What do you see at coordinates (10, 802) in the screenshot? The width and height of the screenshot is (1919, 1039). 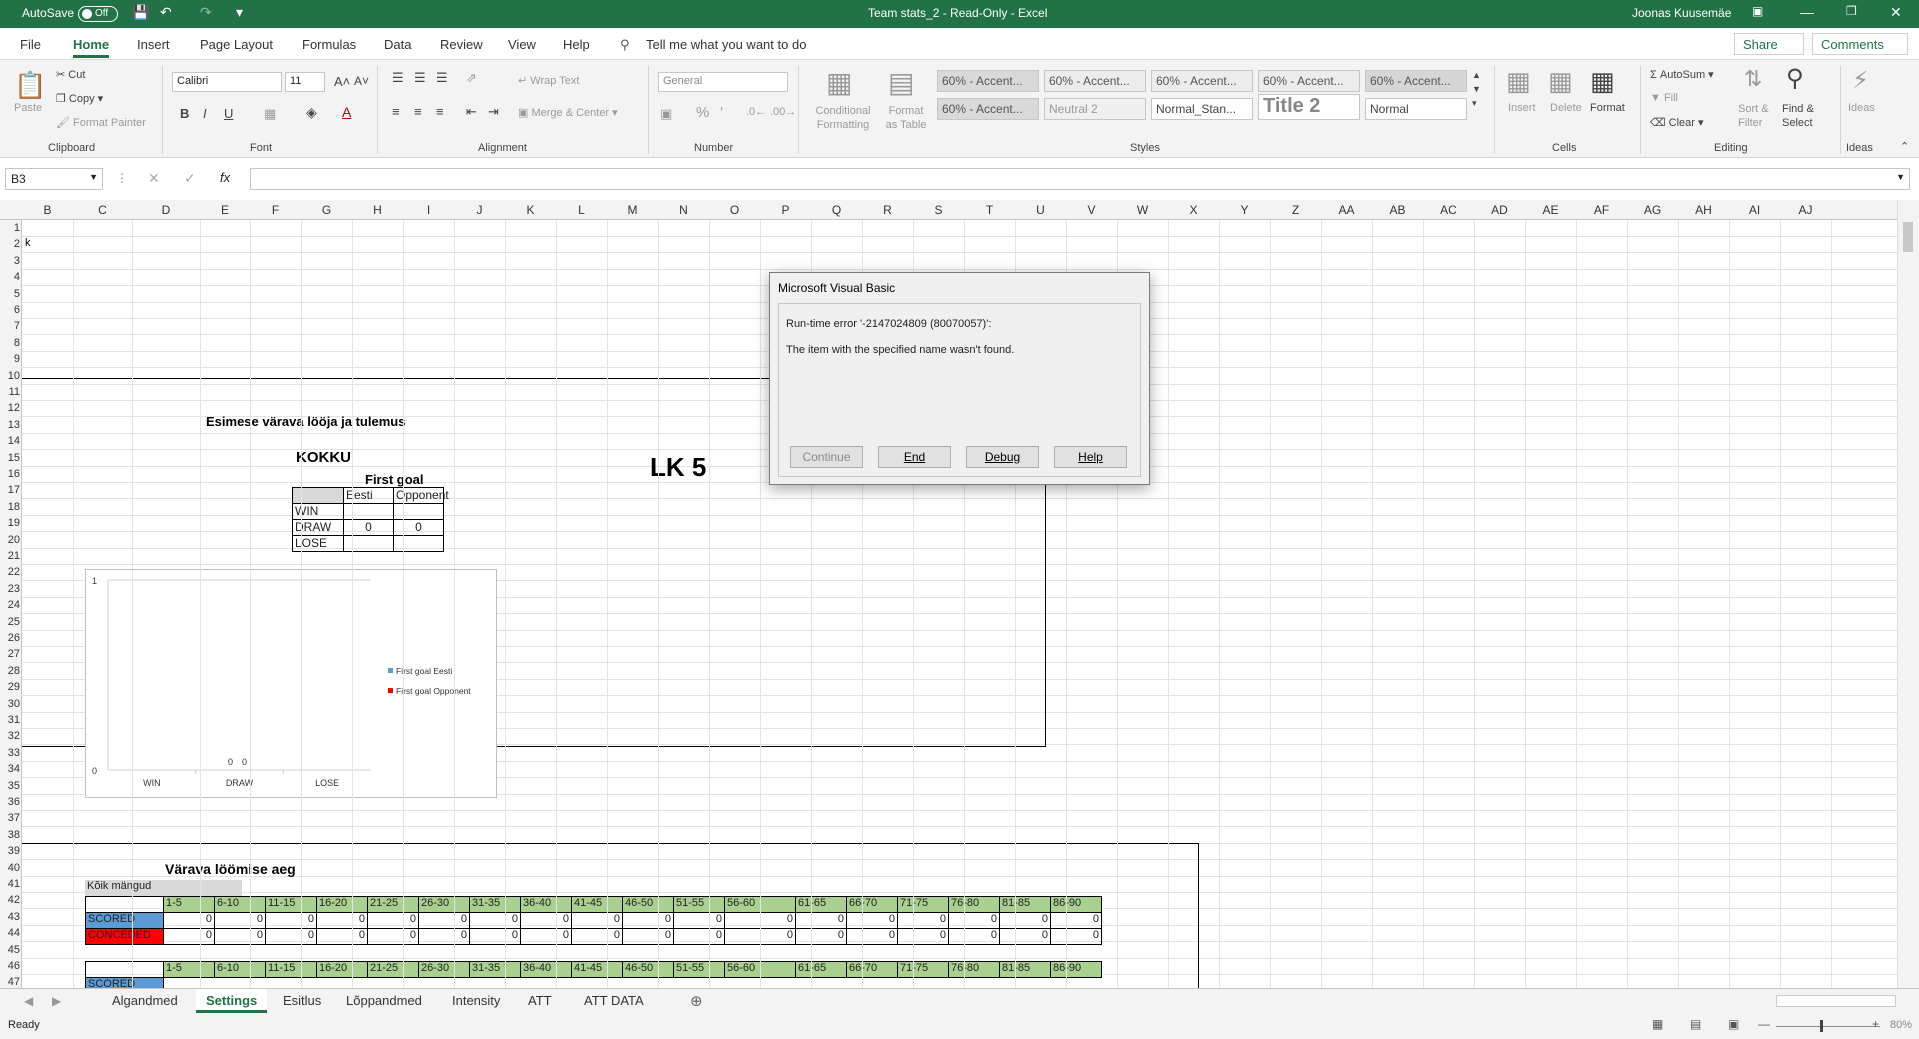 I see `row-header-36: 36` at bounding box center [10, 802].